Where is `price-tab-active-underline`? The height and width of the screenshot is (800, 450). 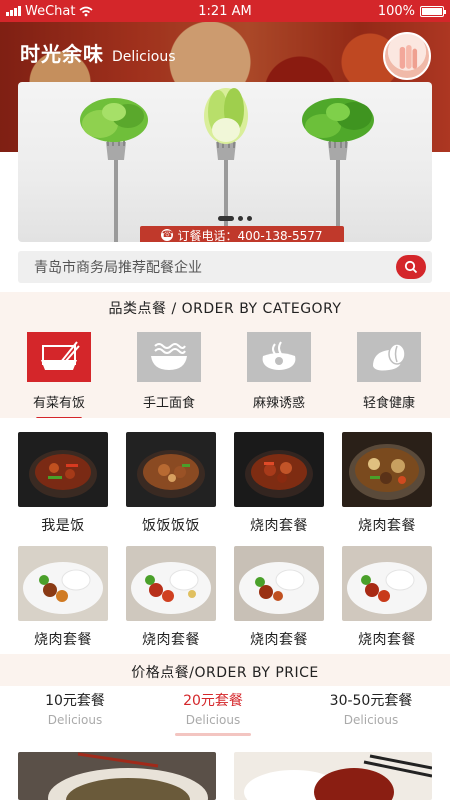 price-tab-active-underline is located at coordinates (213, 734).